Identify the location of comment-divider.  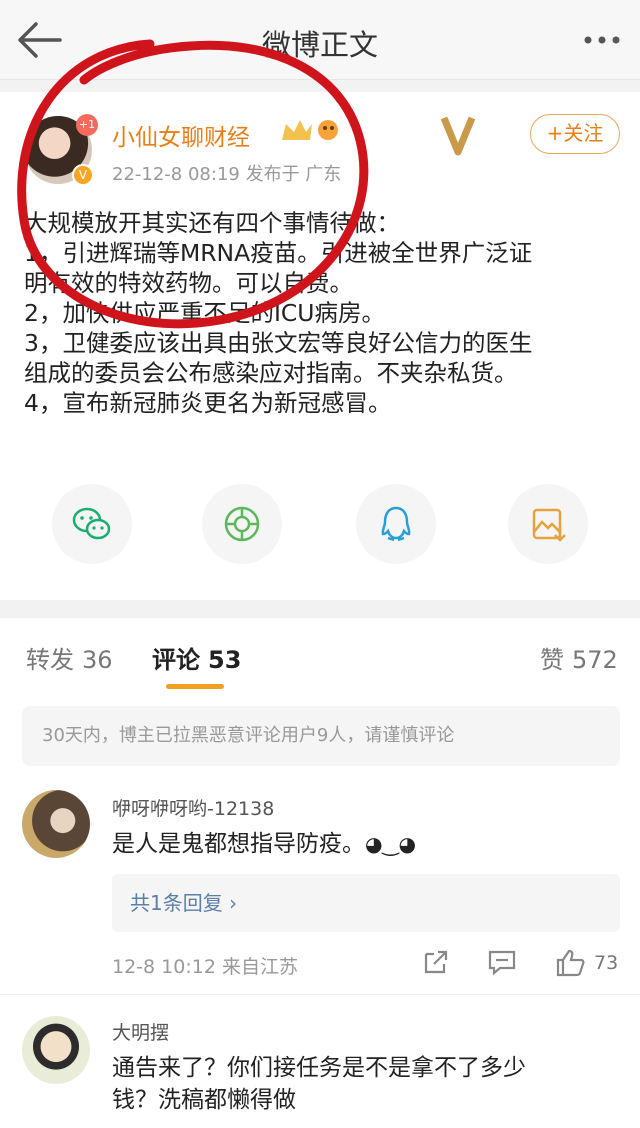
(320, 994).